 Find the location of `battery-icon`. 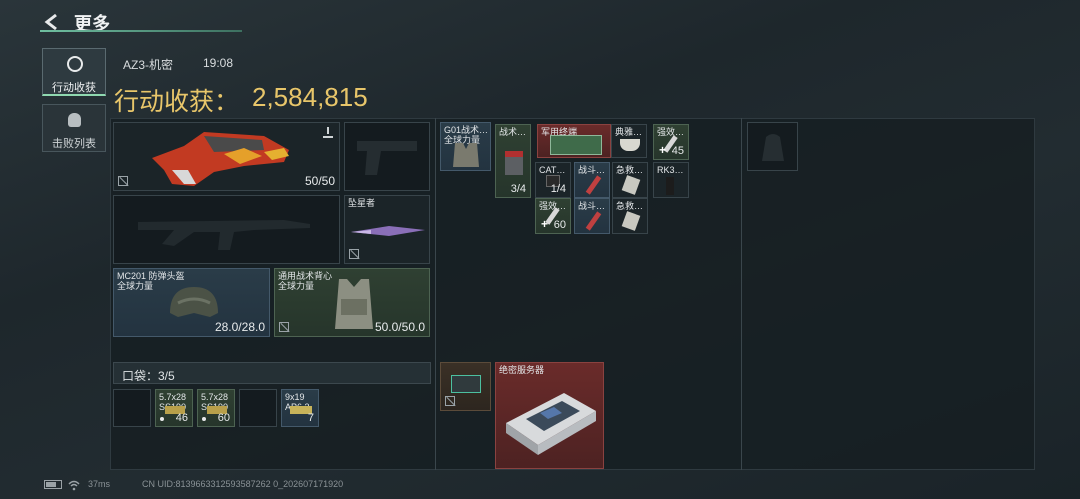

battery-icon is located at coordinates (53, 484).